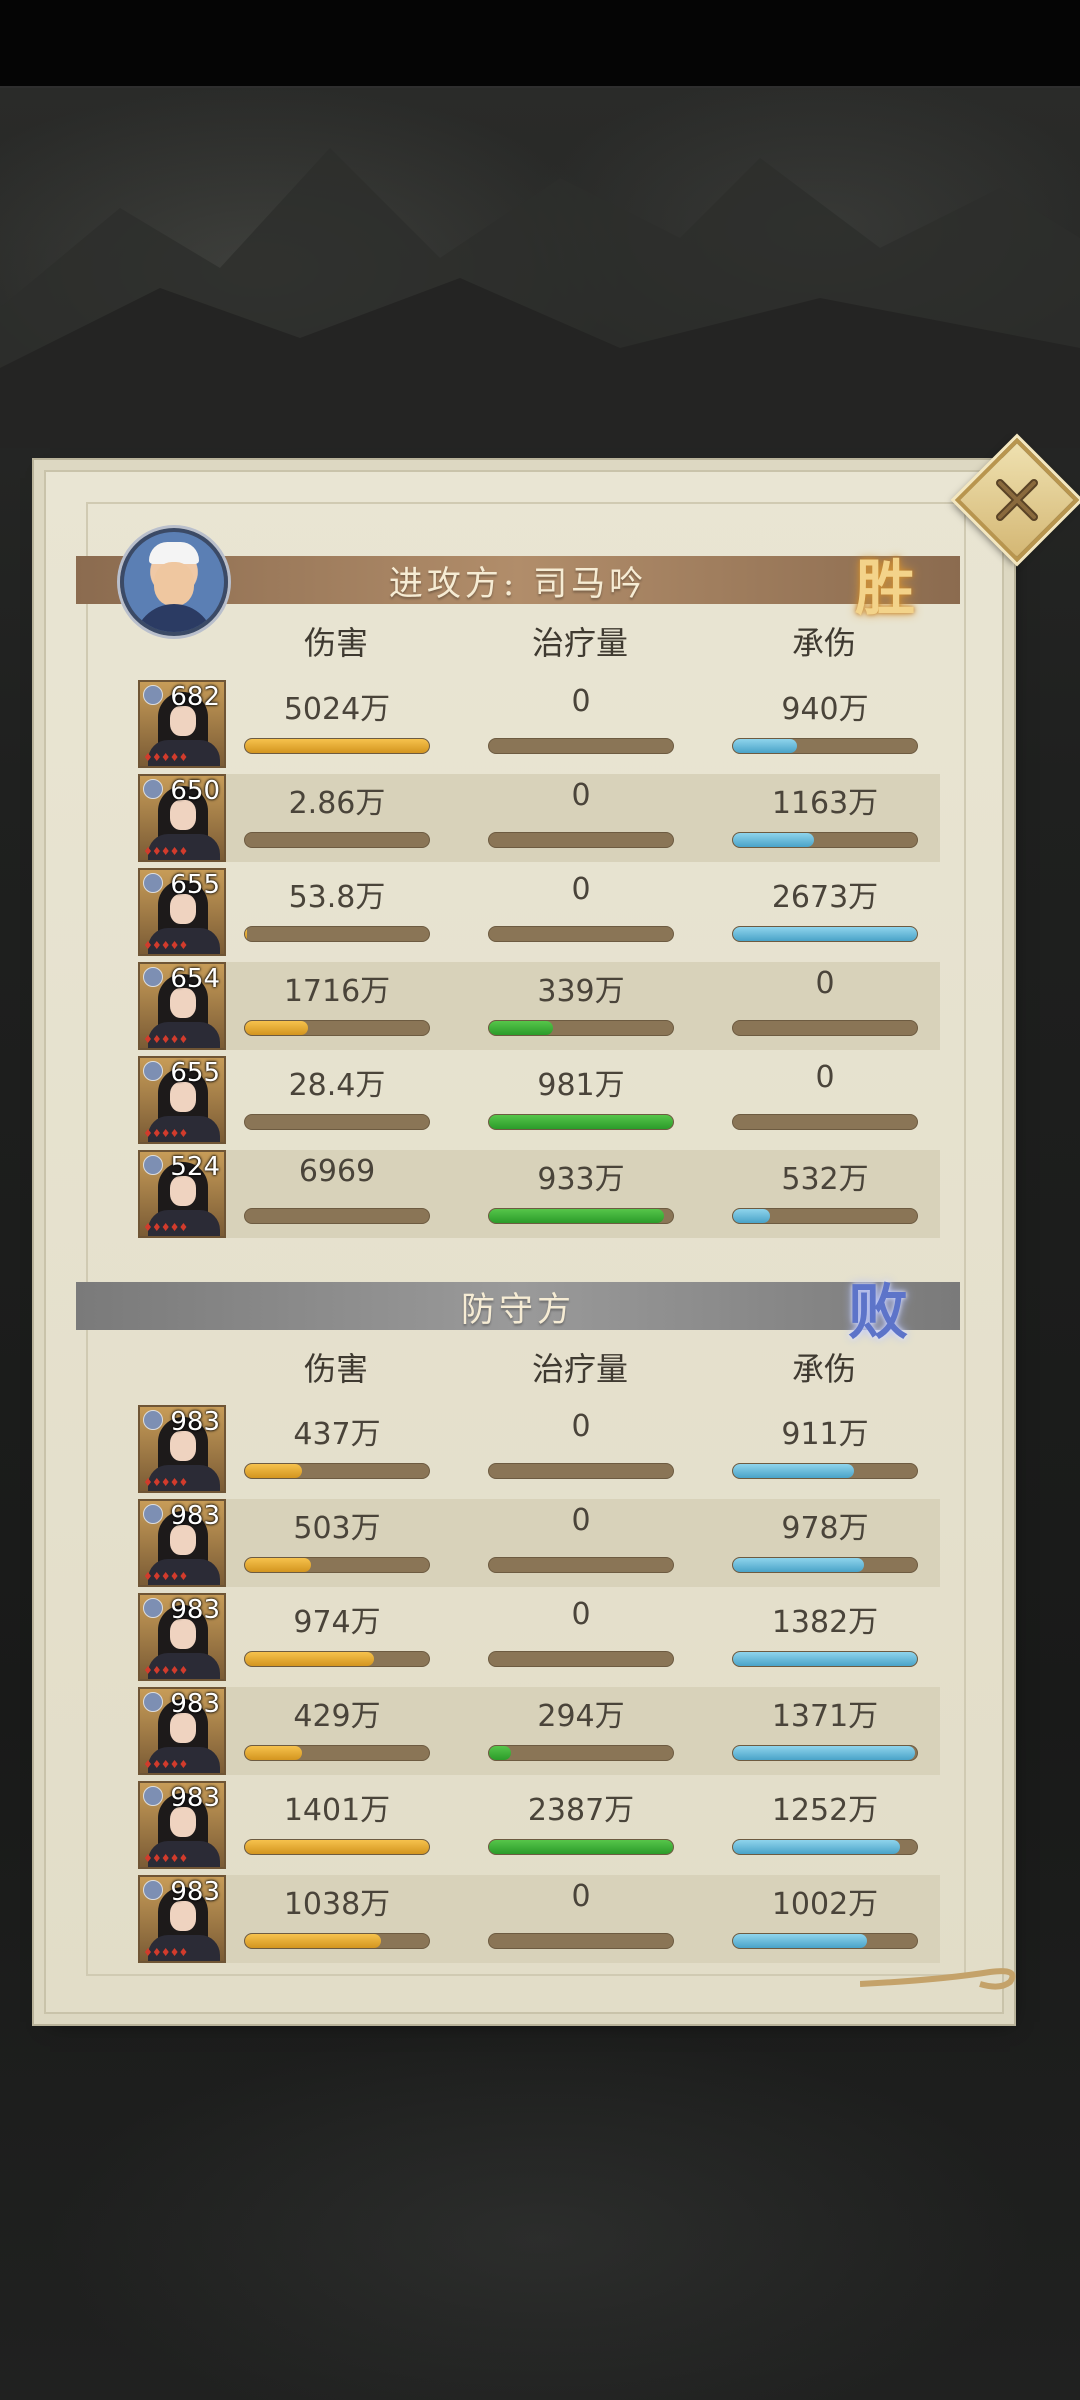  Describe the element at coordinates (825, 1528) in the screenshot. I see `taken-value: 978万` at that location.